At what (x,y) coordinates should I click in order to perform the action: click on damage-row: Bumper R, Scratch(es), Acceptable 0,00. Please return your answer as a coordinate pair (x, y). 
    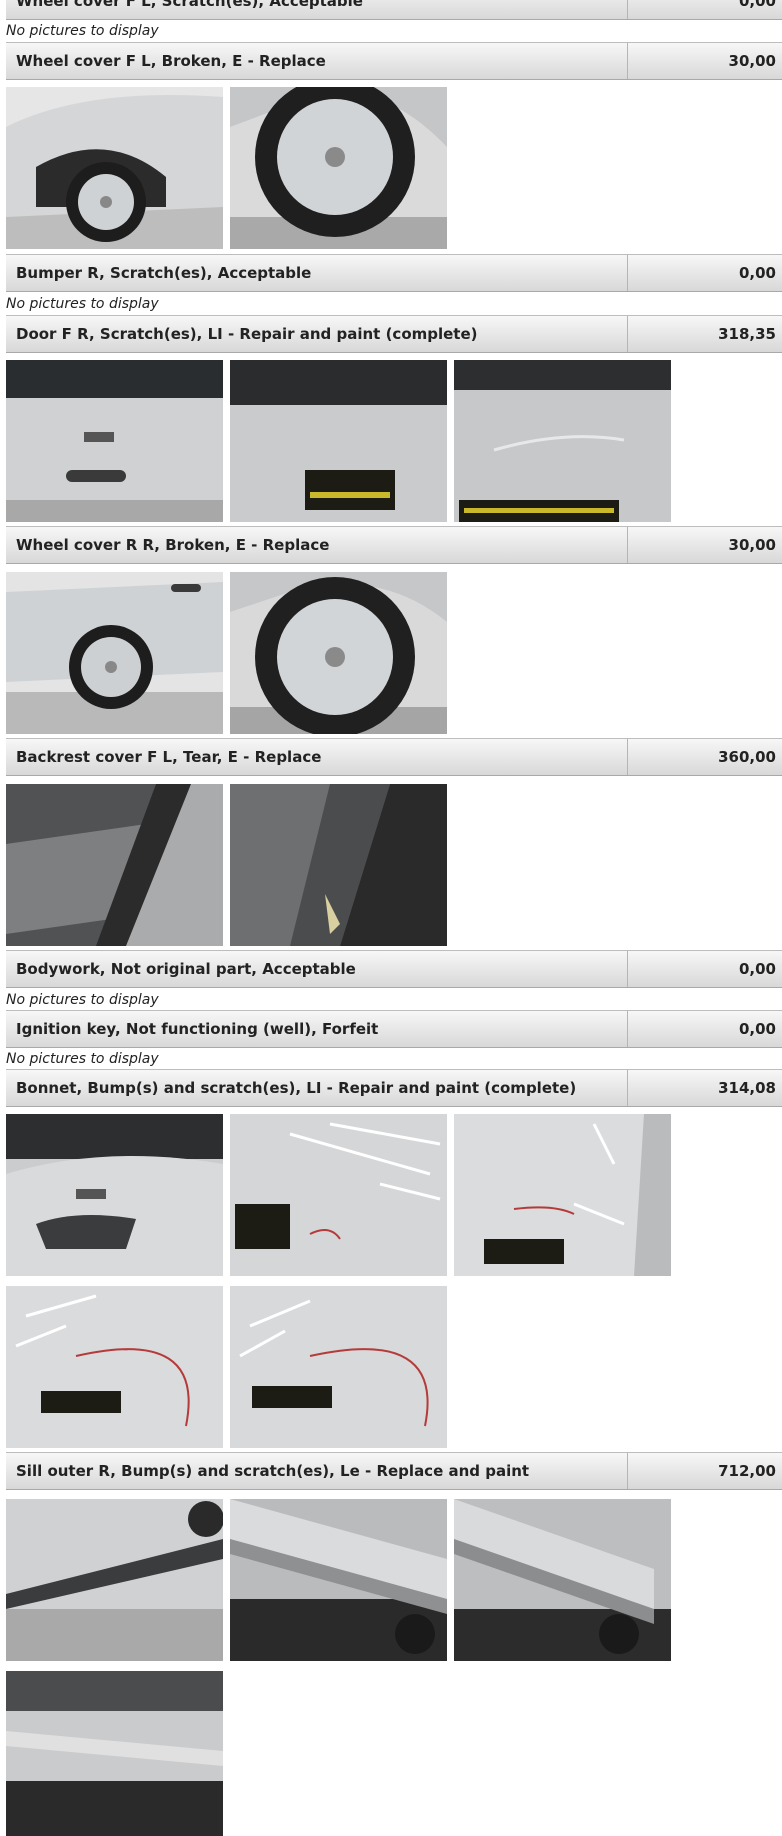
    Looking at the image, I should click on (394, 273).